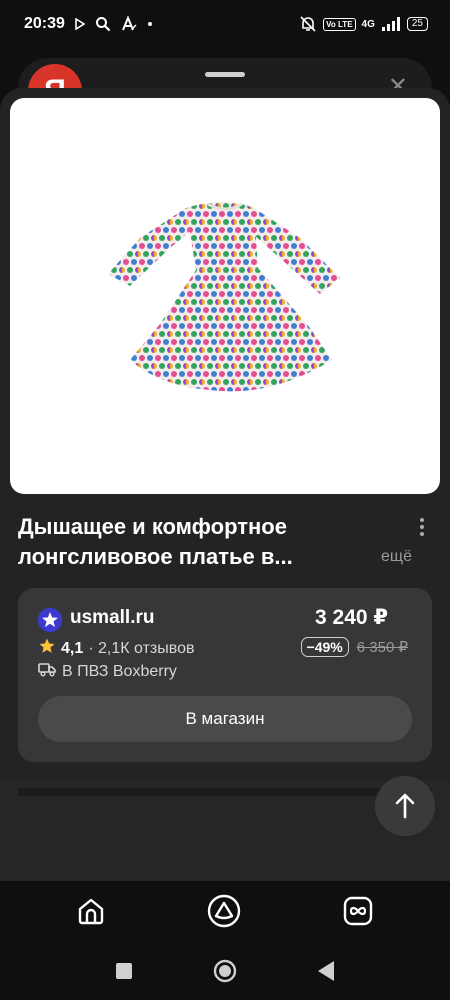 Image resolution: width=450 pixels, height=1000 pixels. Describe the element at coordinates (225, 792) in the screenshot. I see `divider` at that location.